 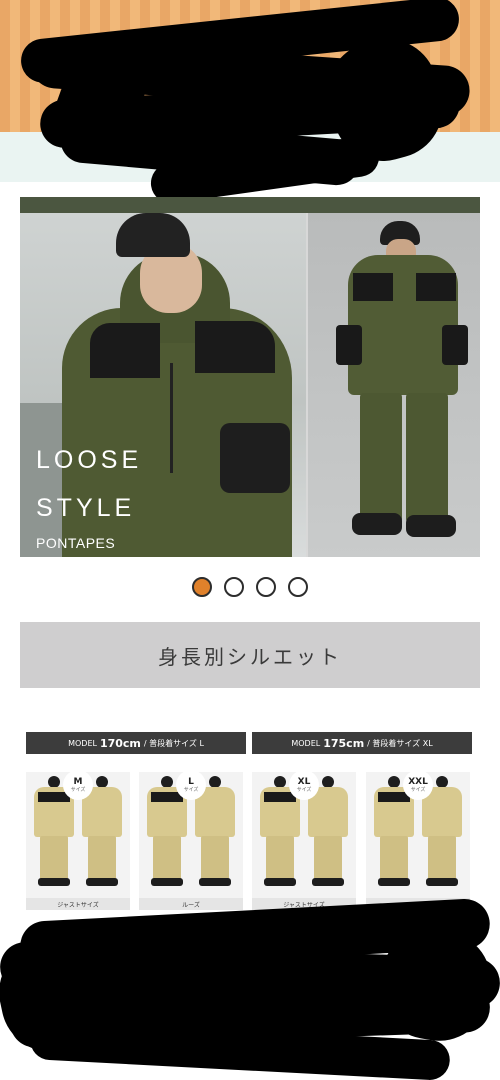 What do you see at coordinates (89, 460) in the screenshot?
I see `headline-line1: LOOSE` at bounding box center [89, 460].